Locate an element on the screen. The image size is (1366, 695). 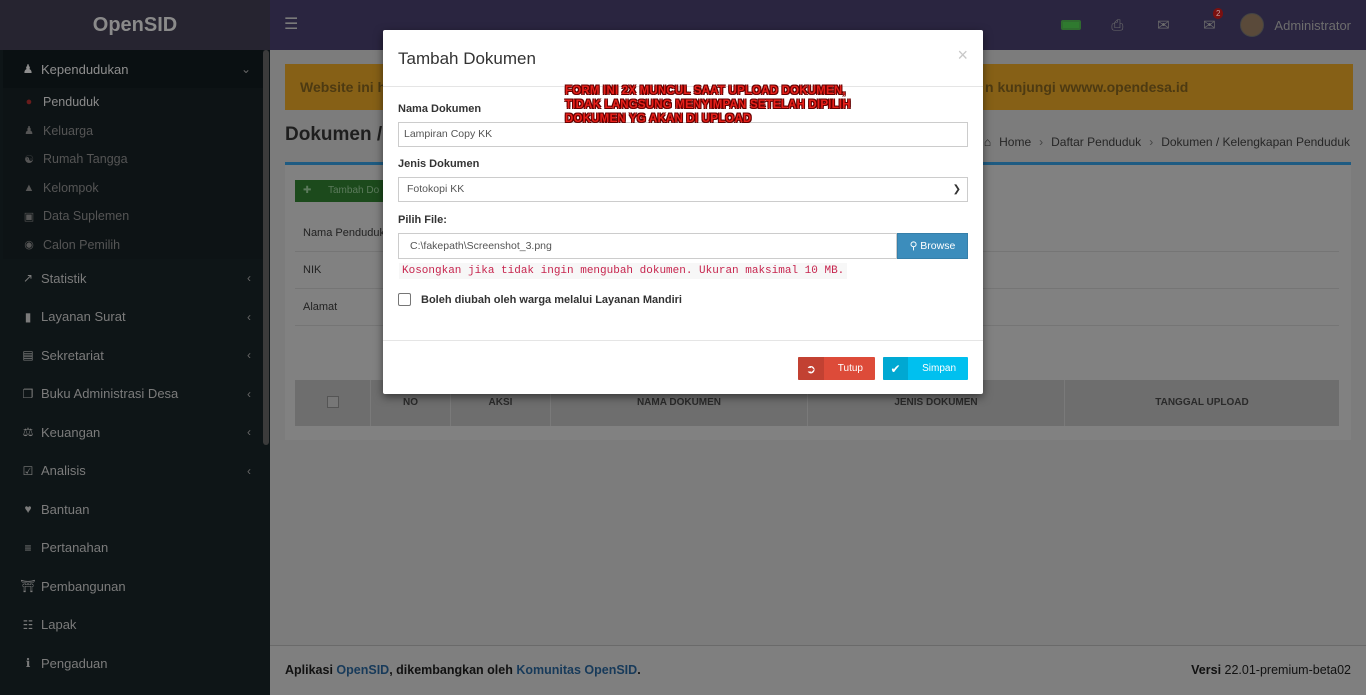
sidebar-item-label: Kependudukan is located at coordinates (85, 69).